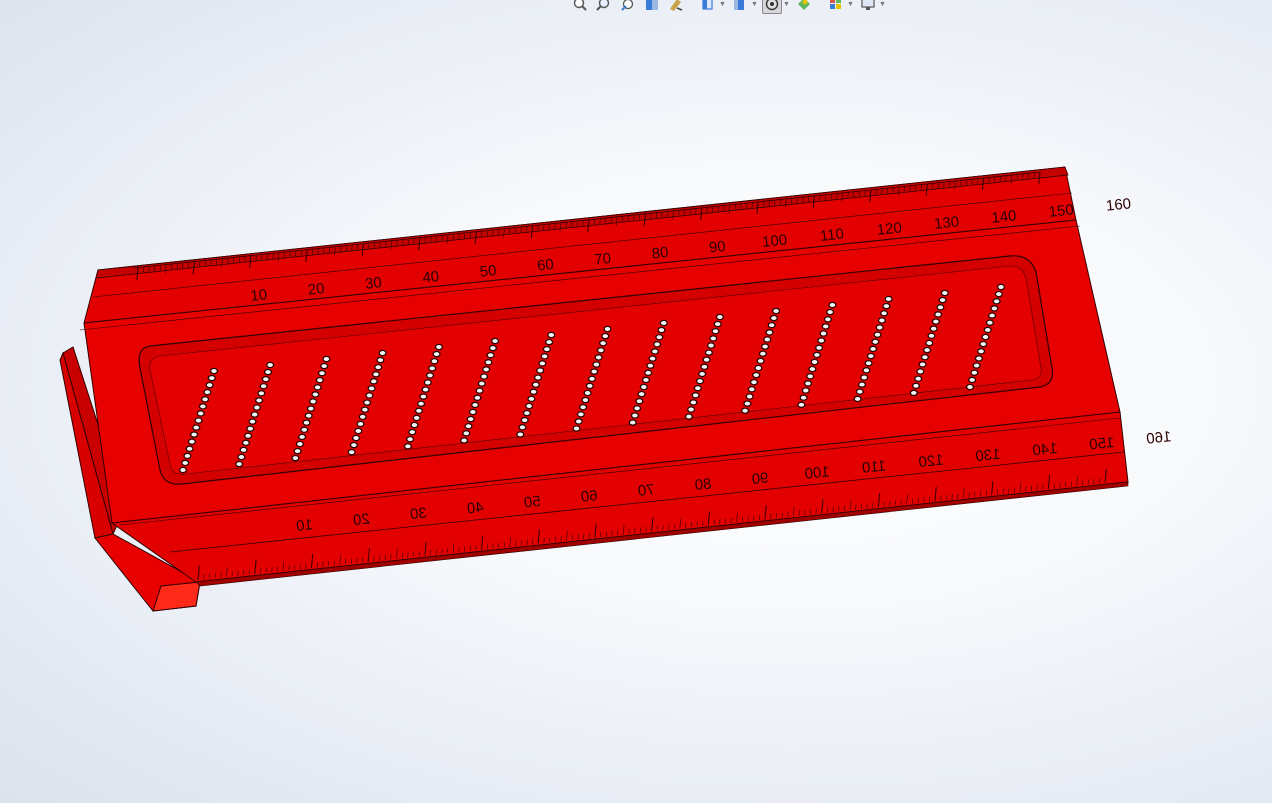  I want to click on scale-label: 80, so click(660, 253).